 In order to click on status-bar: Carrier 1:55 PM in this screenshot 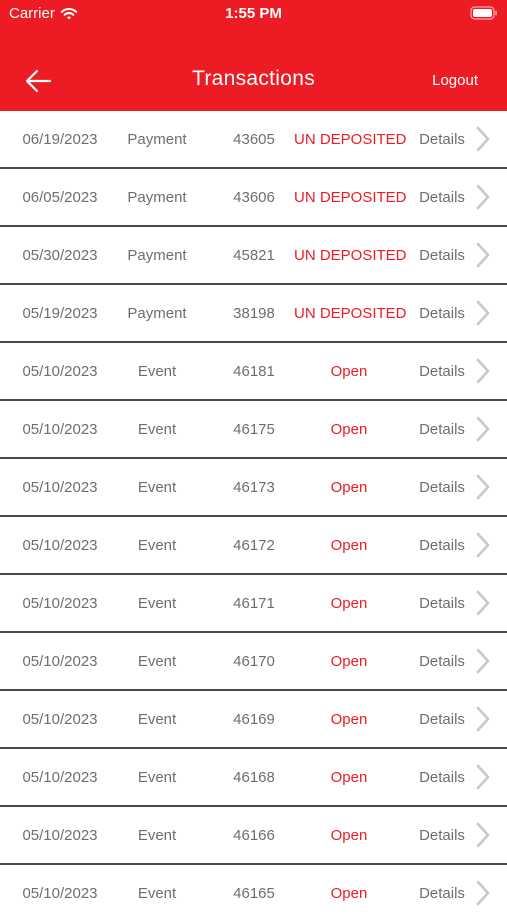, I will do `click(253, 15)`.